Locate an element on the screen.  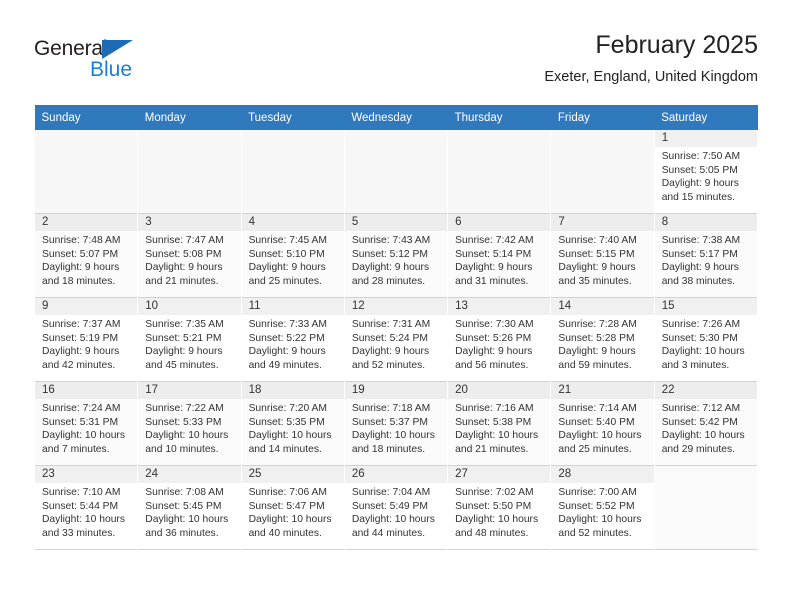
day-number: 11 is located at coordinates (292, 306).